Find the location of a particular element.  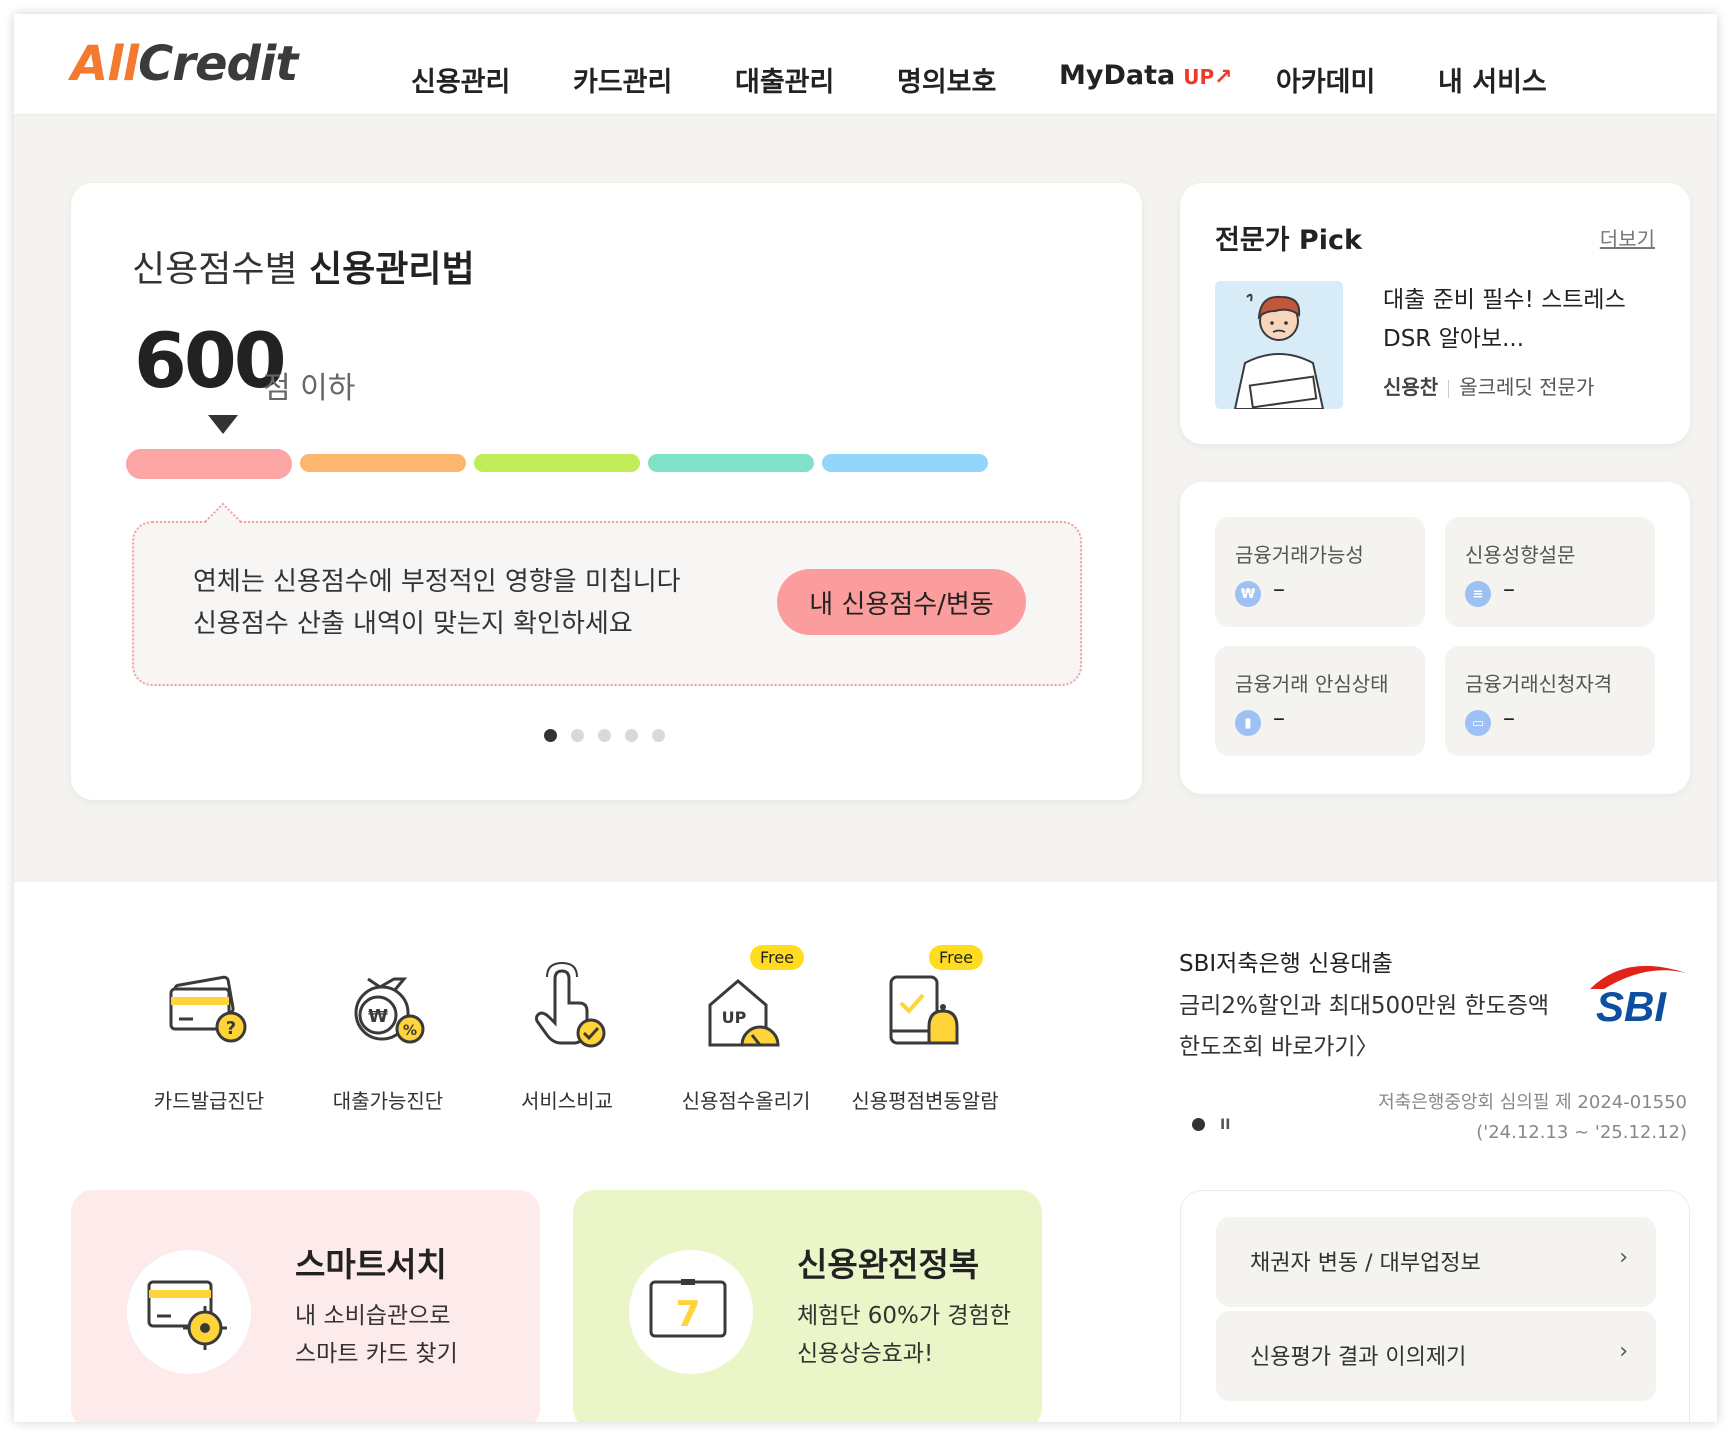

headline-line-1: 대출 준비 필수! 스트레스 is located at coordinates (1504, 300).